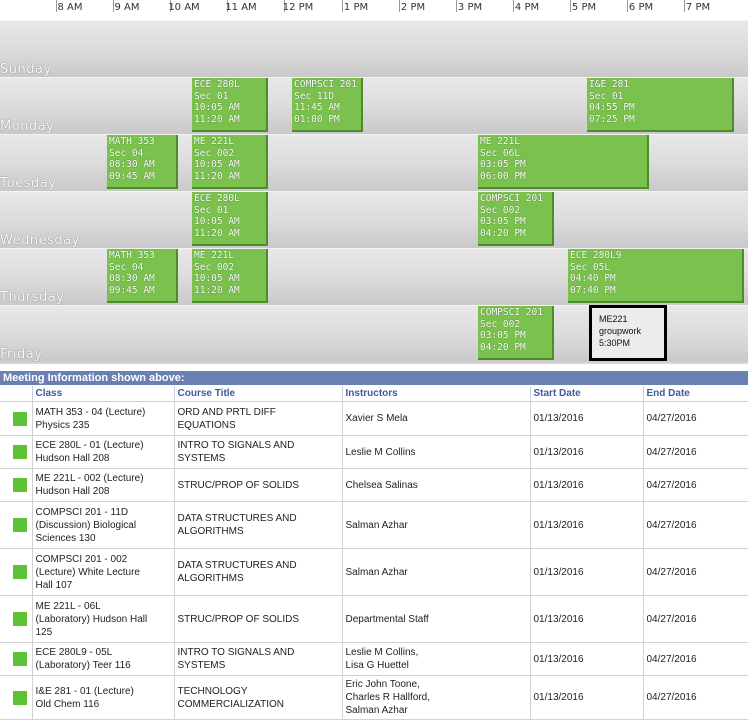 Image resolution: width=748 pixels, height=722 pixels. What do you see at coordinates (436, 394) in the screenshot?
I see `column-header: Instructors` at bounding box center [436, 394].